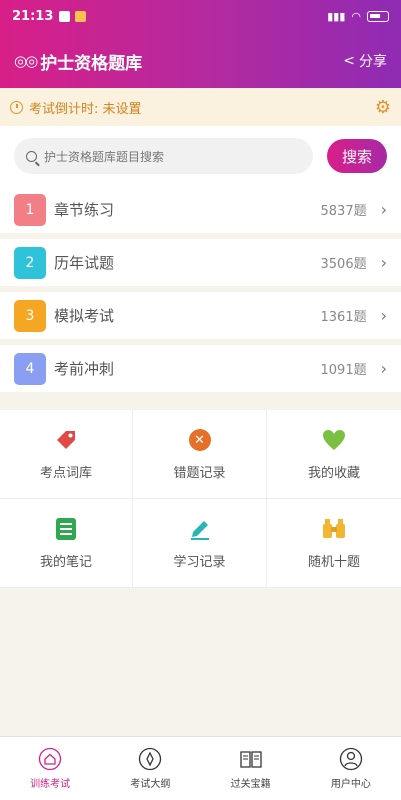  What do you see at coordinates (104, 156) in the screenshot?
I see `search-placeholder: 护士资格题库题目搜索` at bounding box center [104, 156].